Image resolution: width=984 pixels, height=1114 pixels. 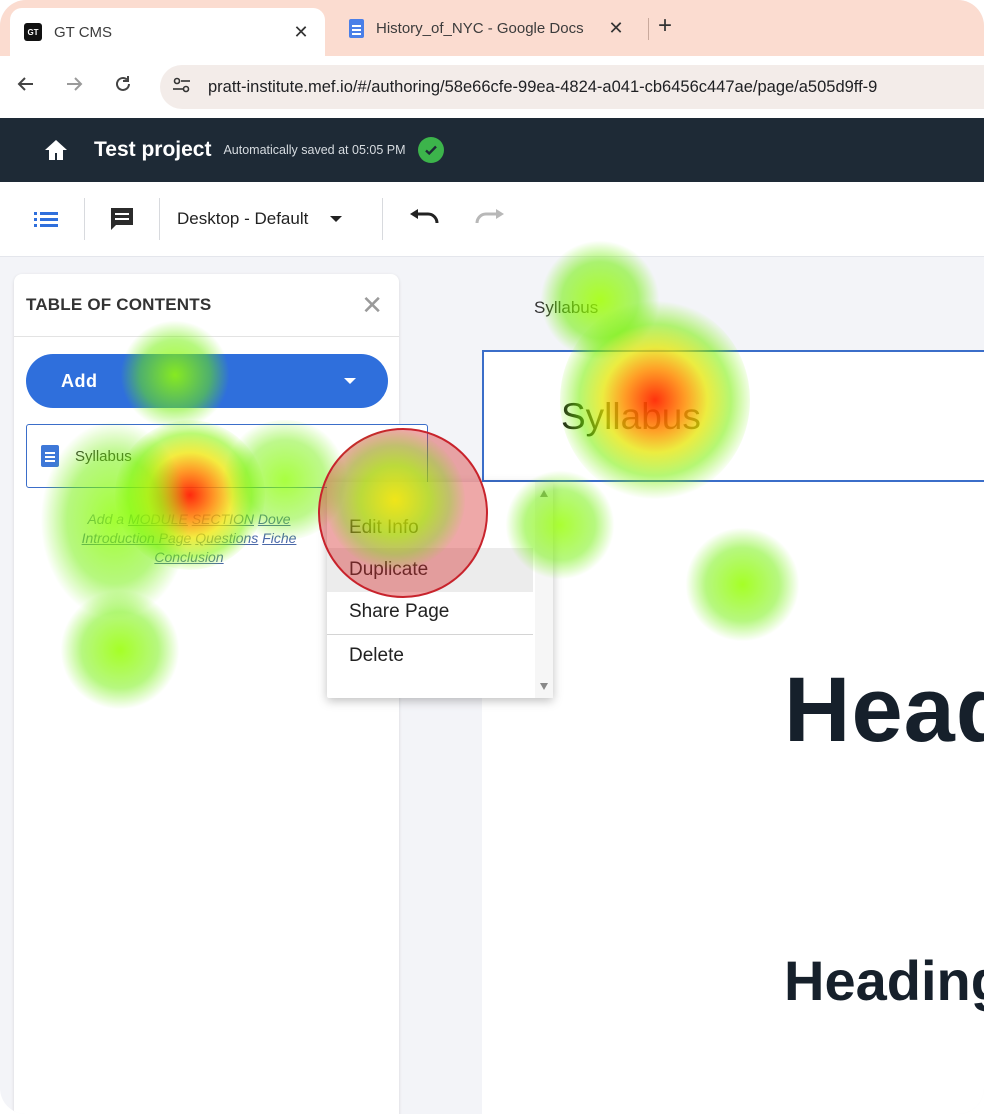 I want to click on reload-icon, so click(x=123, y=87).